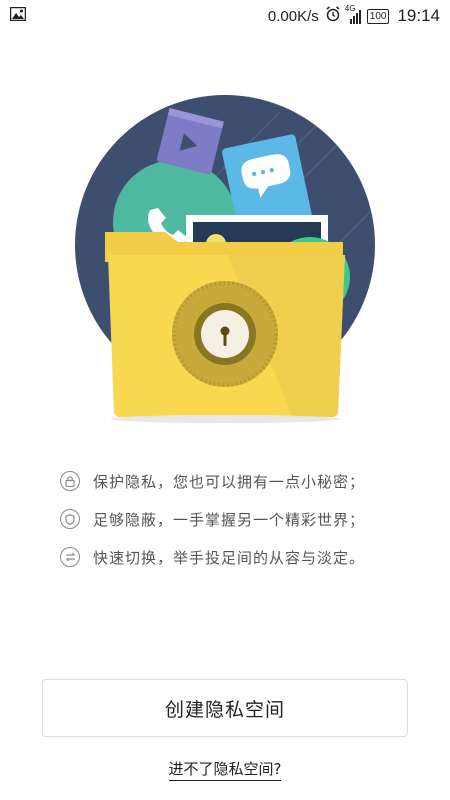 The width and height of the screenshot is (450, 800). I want to click on feature-text: 快速切换，举手投足间的从容与淡定。, so click(229, 557).